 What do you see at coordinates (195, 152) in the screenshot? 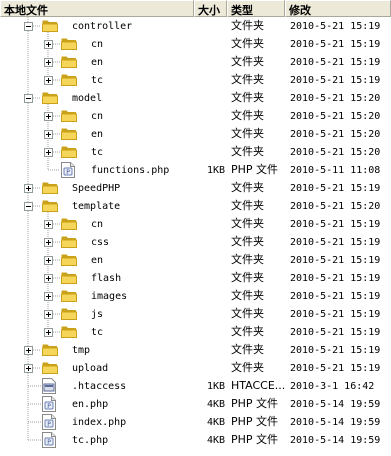
I see `folder-row: tc 文件夹 2010-5-21 15:20` at bounding box center [195, 152].